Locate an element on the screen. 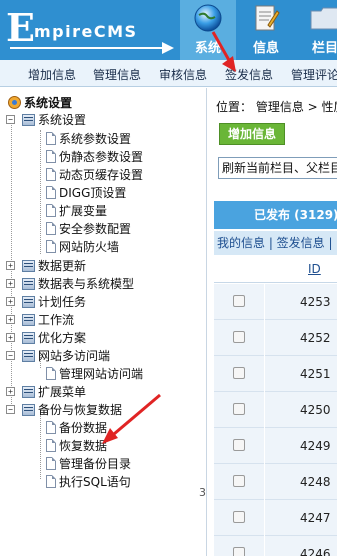  tree-leaf-firewall: 网站防火墙 is located at coordinates (103, 247).